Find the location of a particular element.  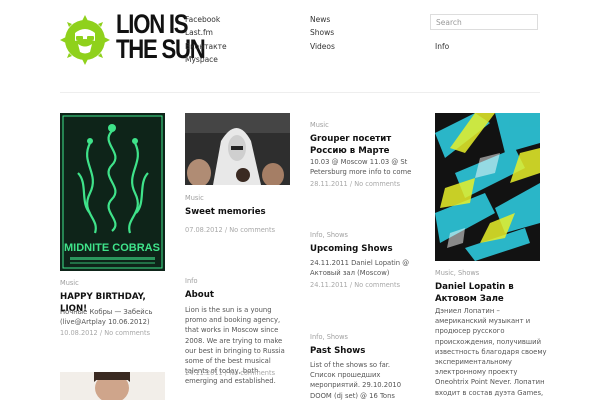

post-title: Upcoming Shows is located at coordinates (365, 249).